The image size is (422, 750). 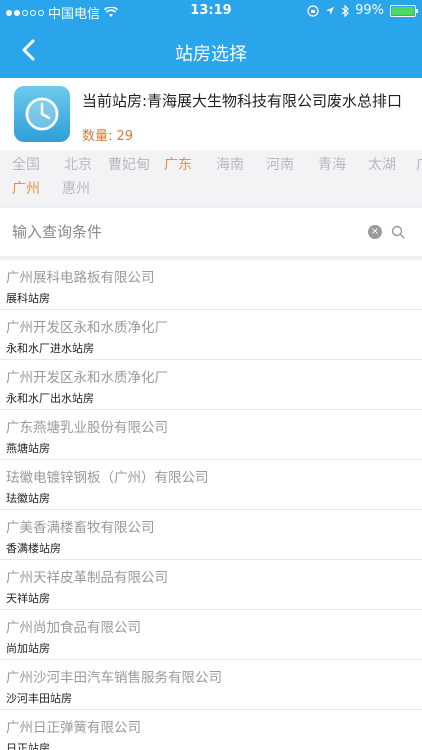 What do you see at coordinates (211, 166) in the screenshot?
I see `region-row-provinces: 全国 北京 曹妃甸 广东 海南 河南 青海 太湖 广` at bounding box center [211, 166].